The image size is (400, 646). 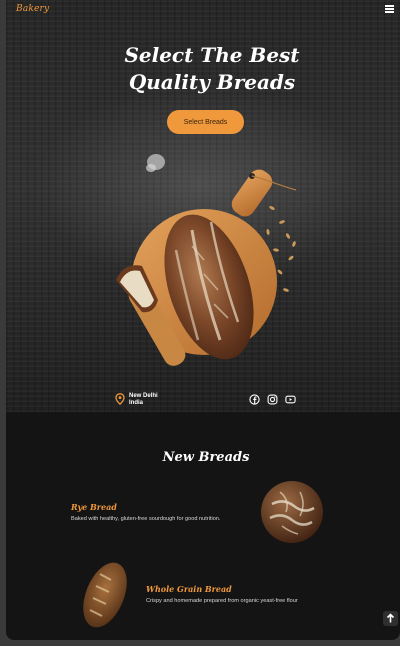 What do you see at coordinates (105, 595) in the screenshot?
I see `whole-grain-bread-image` at bounding box center [105, 595].